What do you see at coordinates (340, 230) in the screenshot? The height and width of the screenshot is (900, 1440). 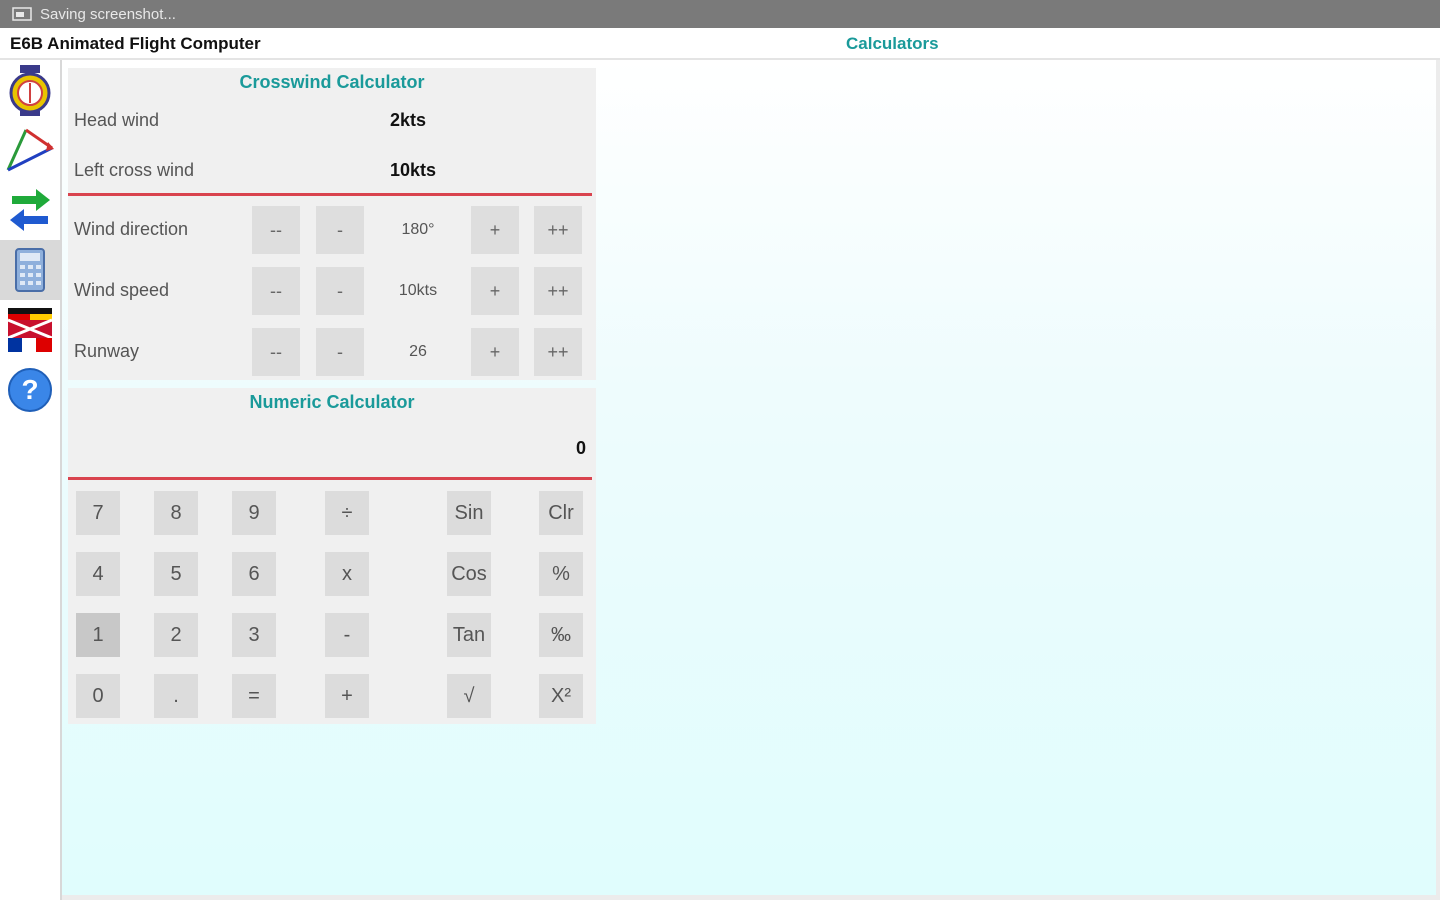 I see `wind-direction-dec-button: -` at bounding box center [340, 230].